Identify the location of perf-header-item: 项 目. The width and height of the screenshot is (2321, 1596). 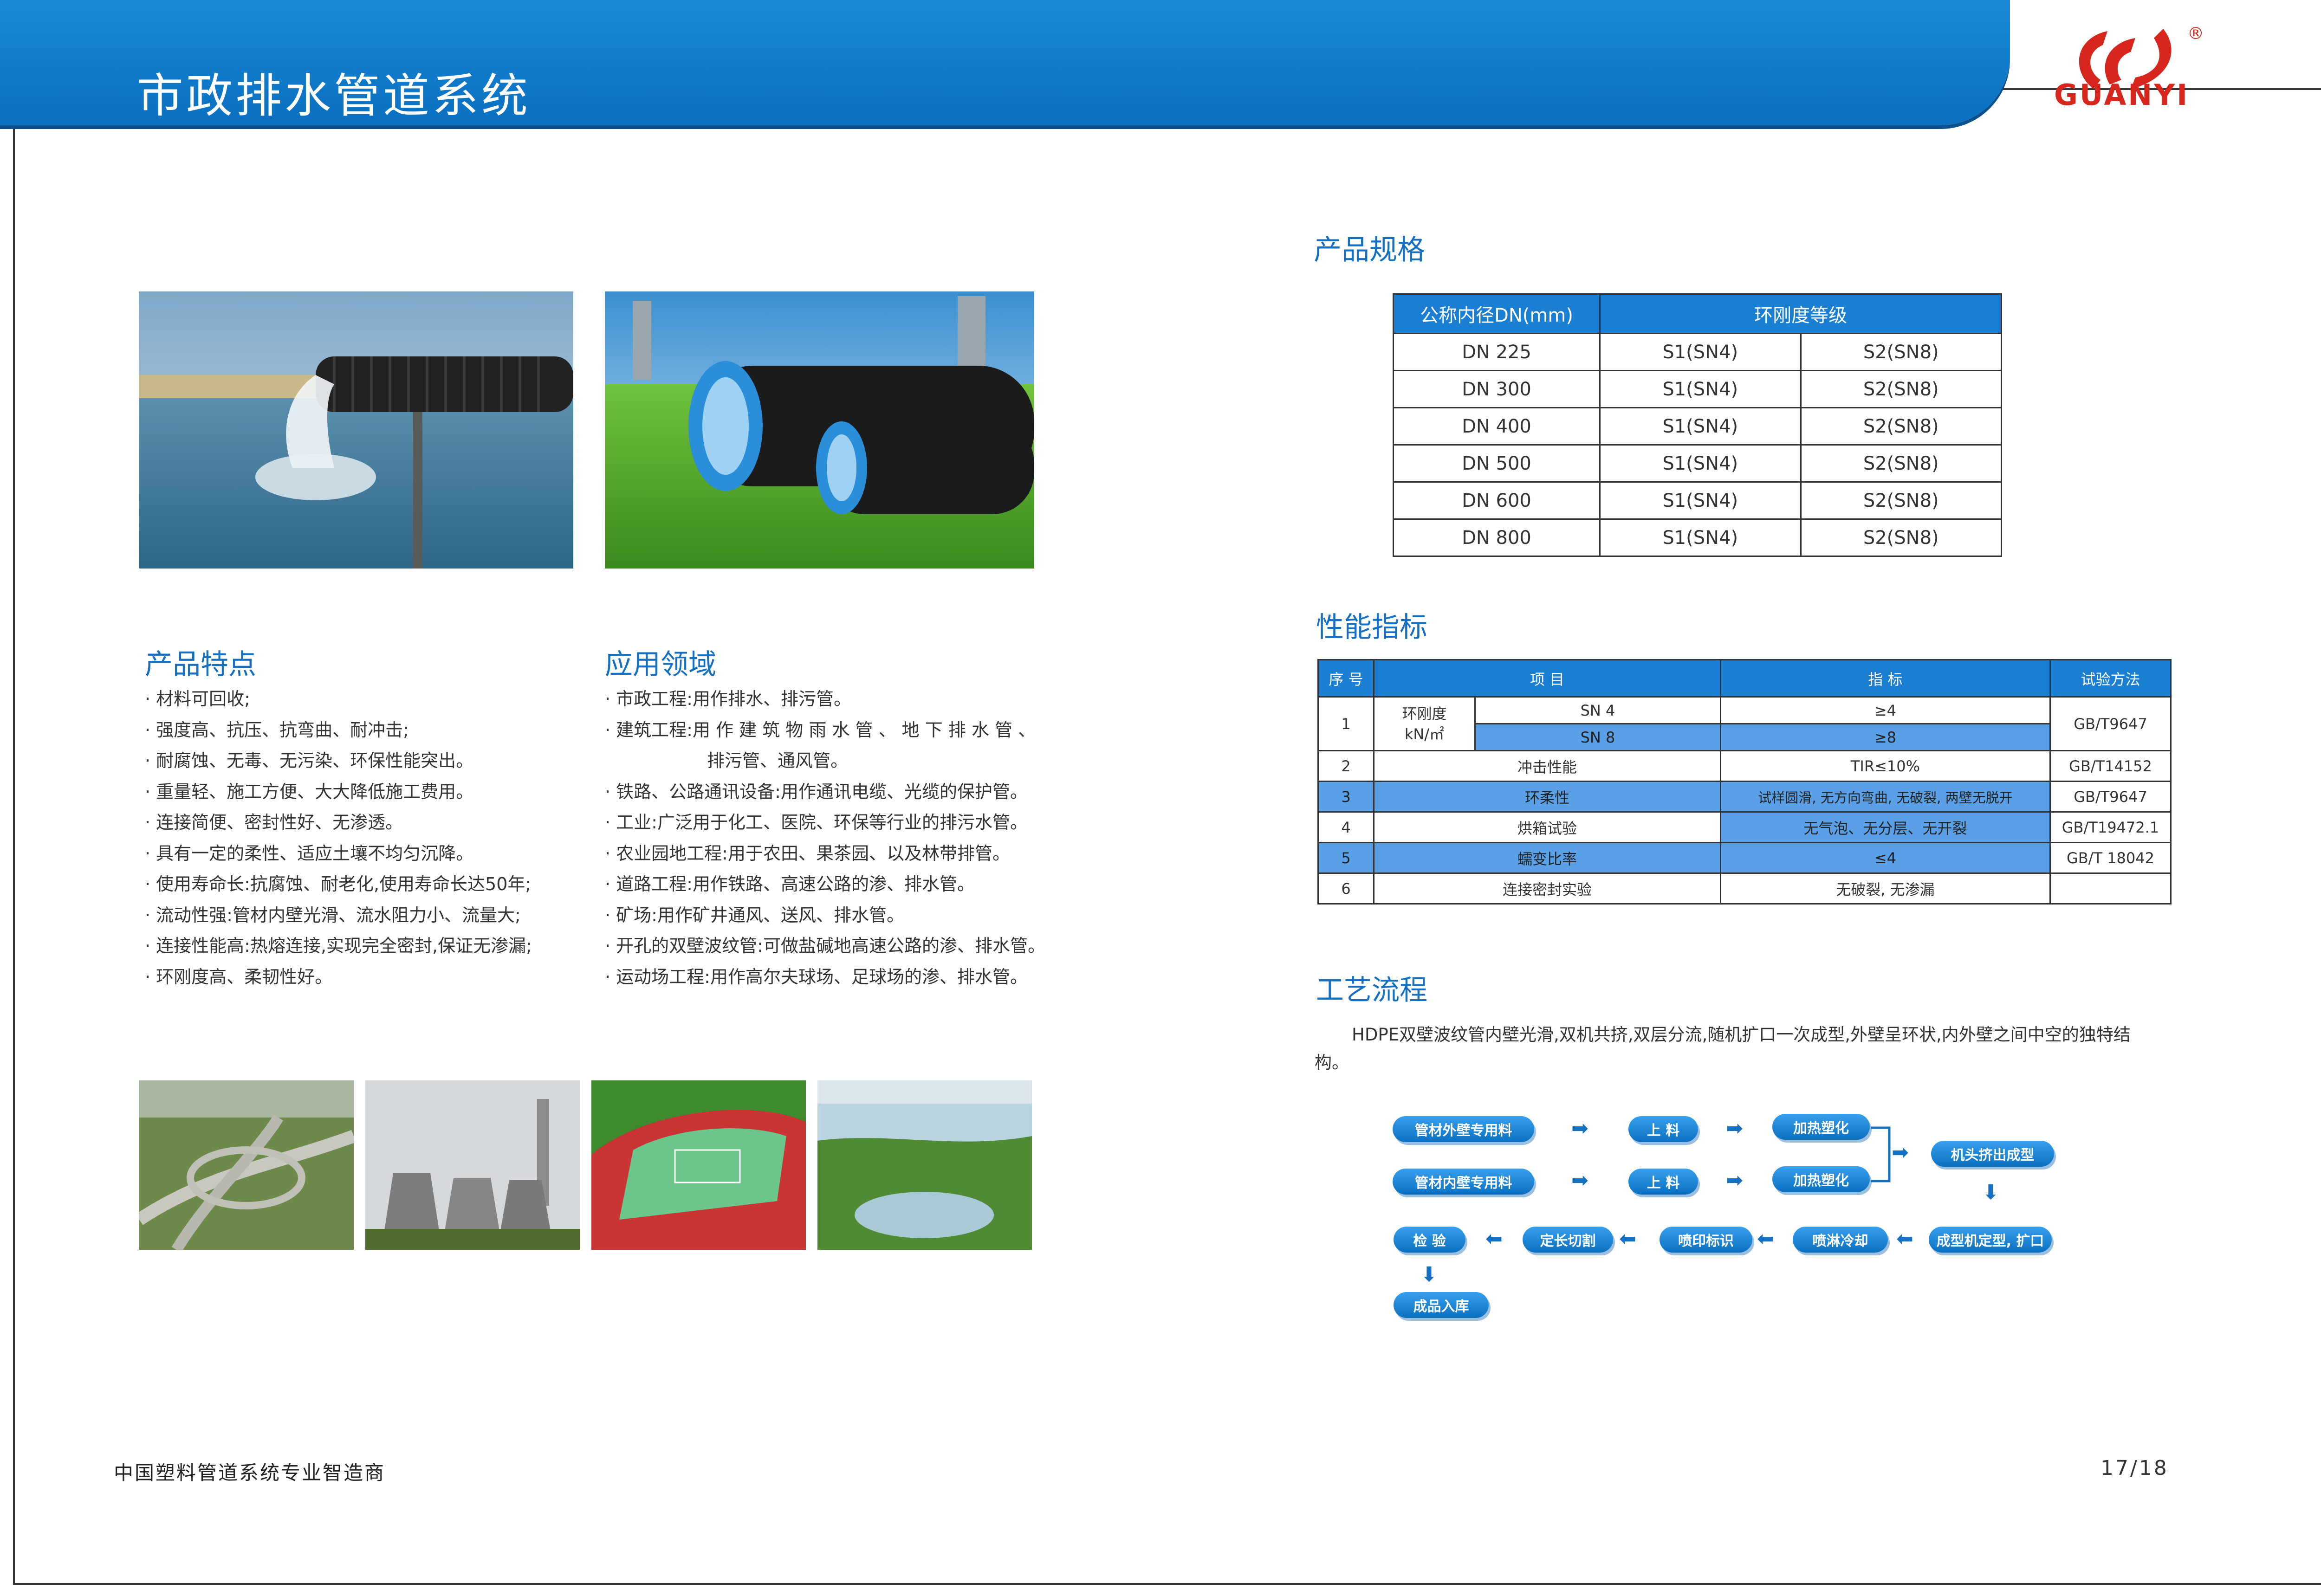
(1547, 678).